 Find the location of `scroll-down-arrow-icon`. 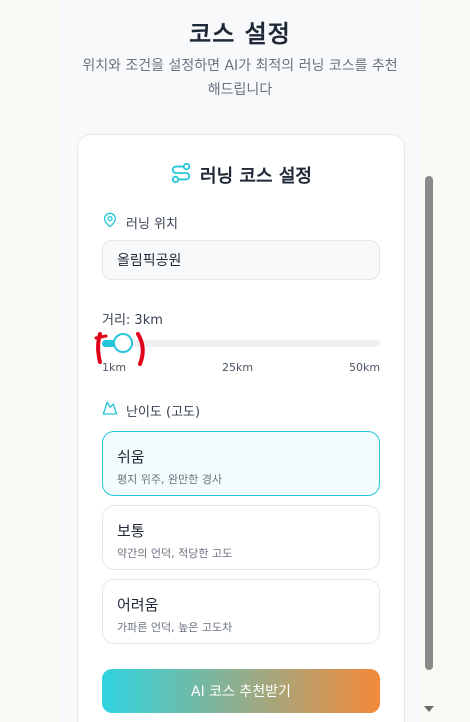

scroll-down-arrow-icon is located at coordinates (429, 709).